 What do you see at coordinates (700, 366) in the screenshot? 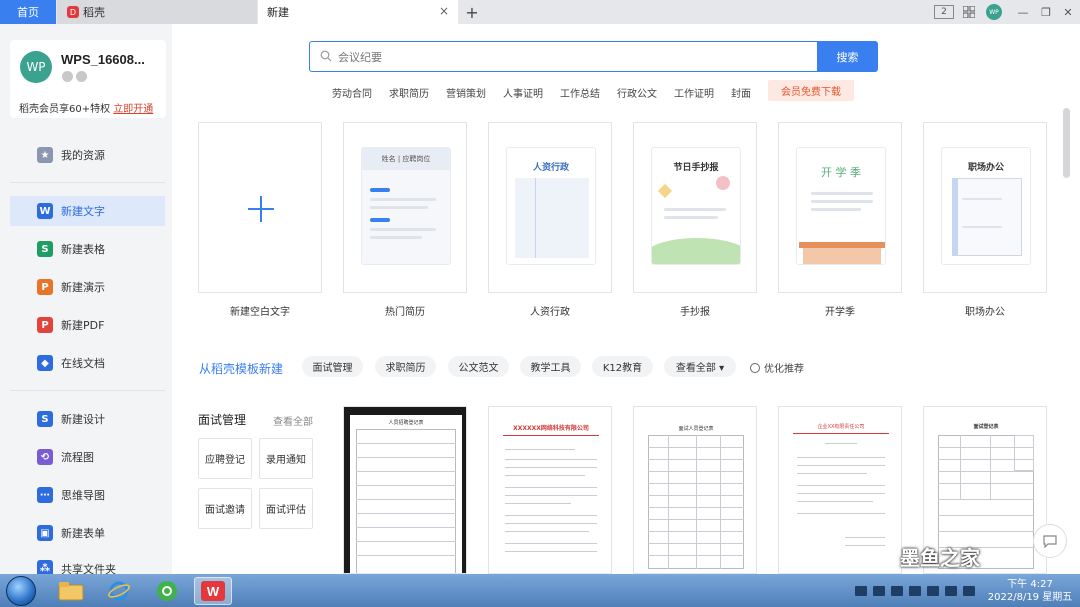
I see `view-all-dropdown: 查看全部 ▾` at bounding box center [700, 366].